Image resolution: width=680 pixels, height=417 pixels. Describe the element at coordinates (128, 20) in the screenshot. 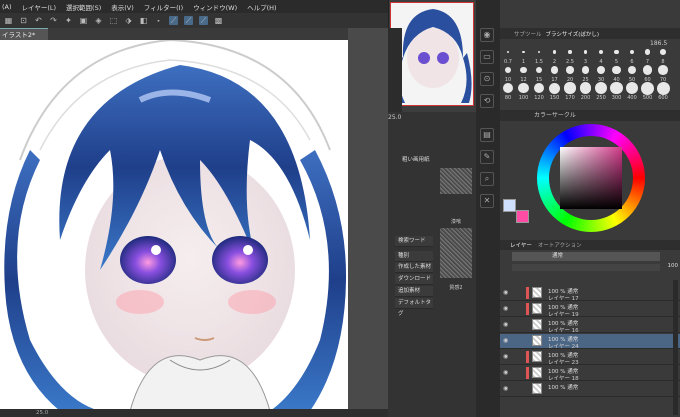

I see `deselect-icon: ⬗` at that location.